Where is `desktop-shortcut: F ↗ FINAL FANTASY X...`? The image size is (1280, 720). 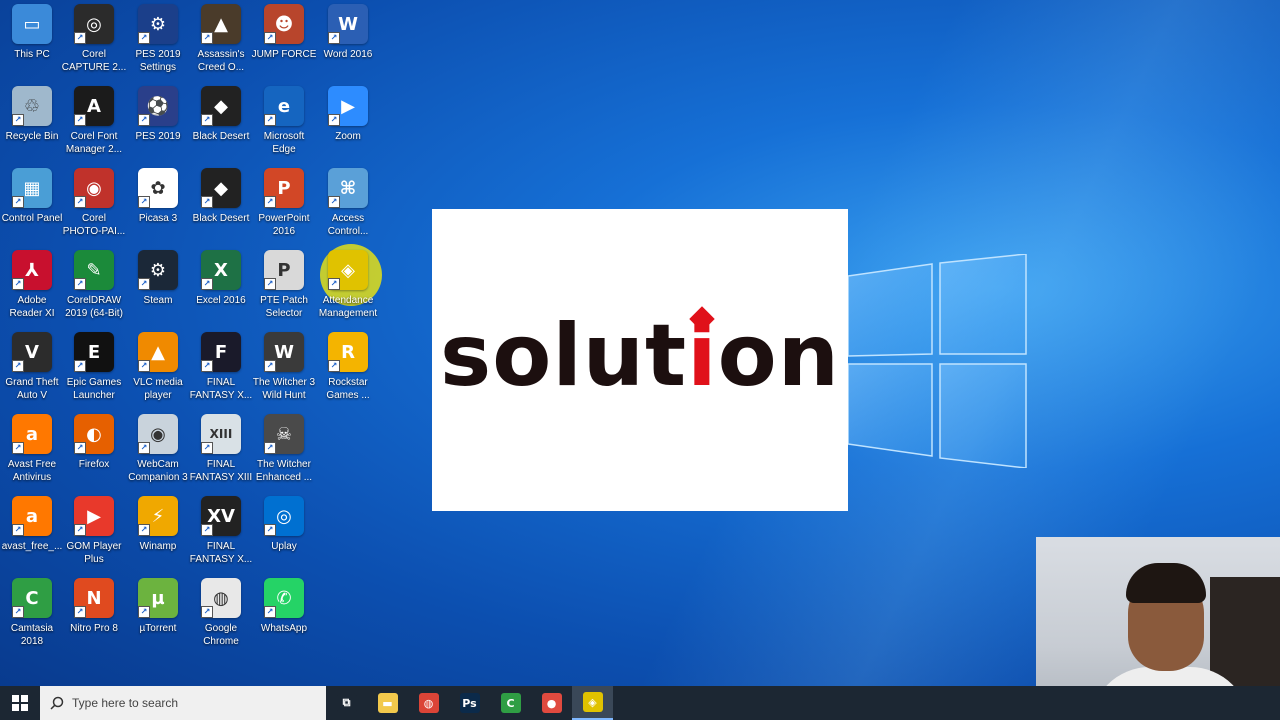 desktop-shortcut: F ↗ FINAL FANTASY X... is located at coordinates (221, 367).